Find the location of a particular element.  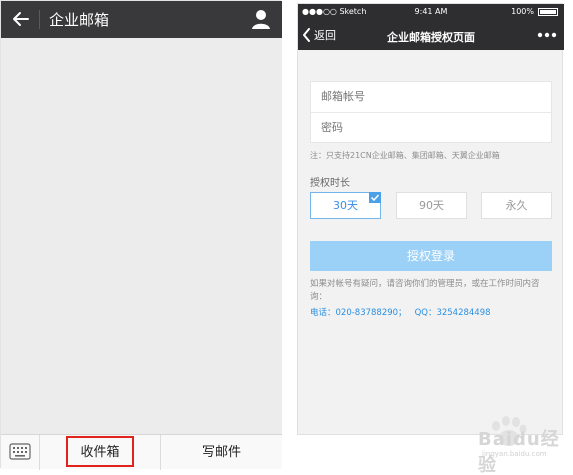

bottom-menu-bar: 收件箱 写邮件 is located at coordinates (141, 452).